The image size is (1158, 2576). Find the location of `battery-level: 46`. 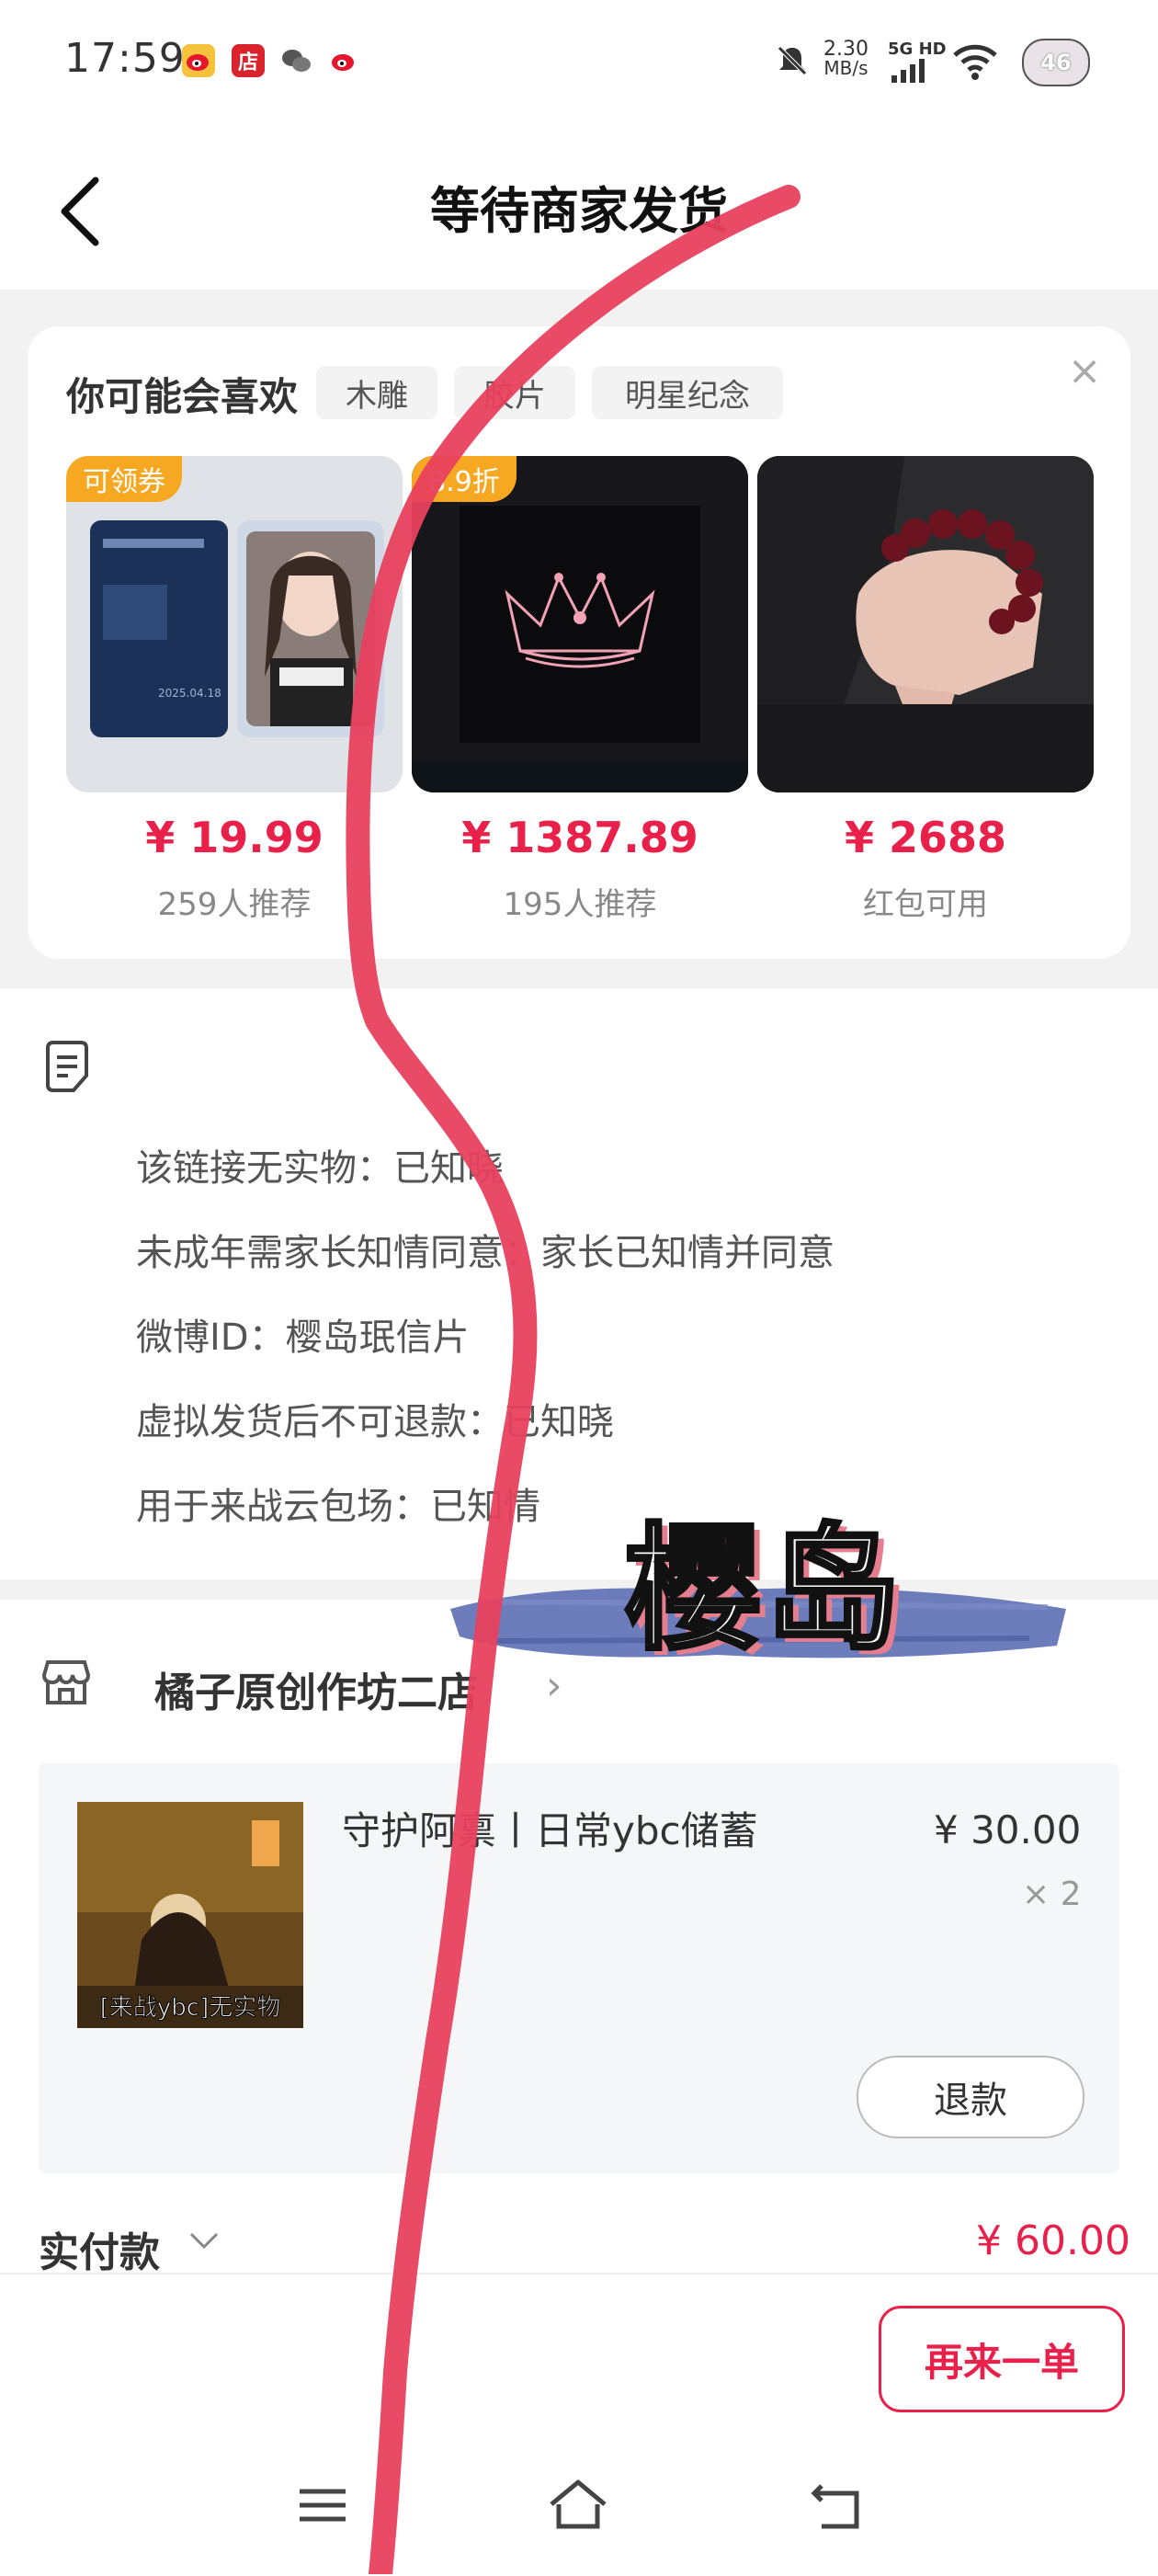

battery-level: 46 is located at coordinates (1056, 62).